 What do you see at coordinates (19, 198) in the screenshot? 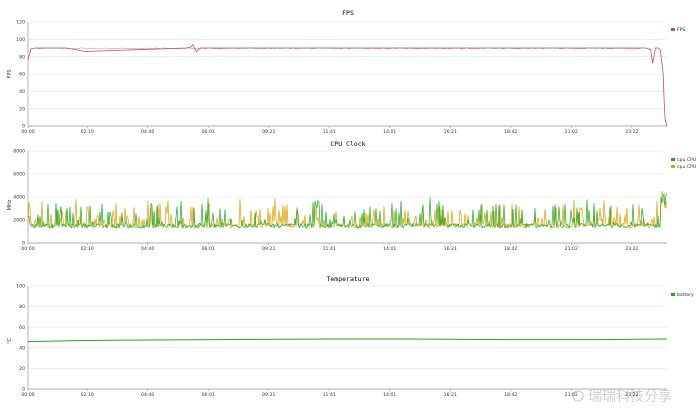
I see `cpu-y-tick-2: 4000` at bounding box center [19, 198].